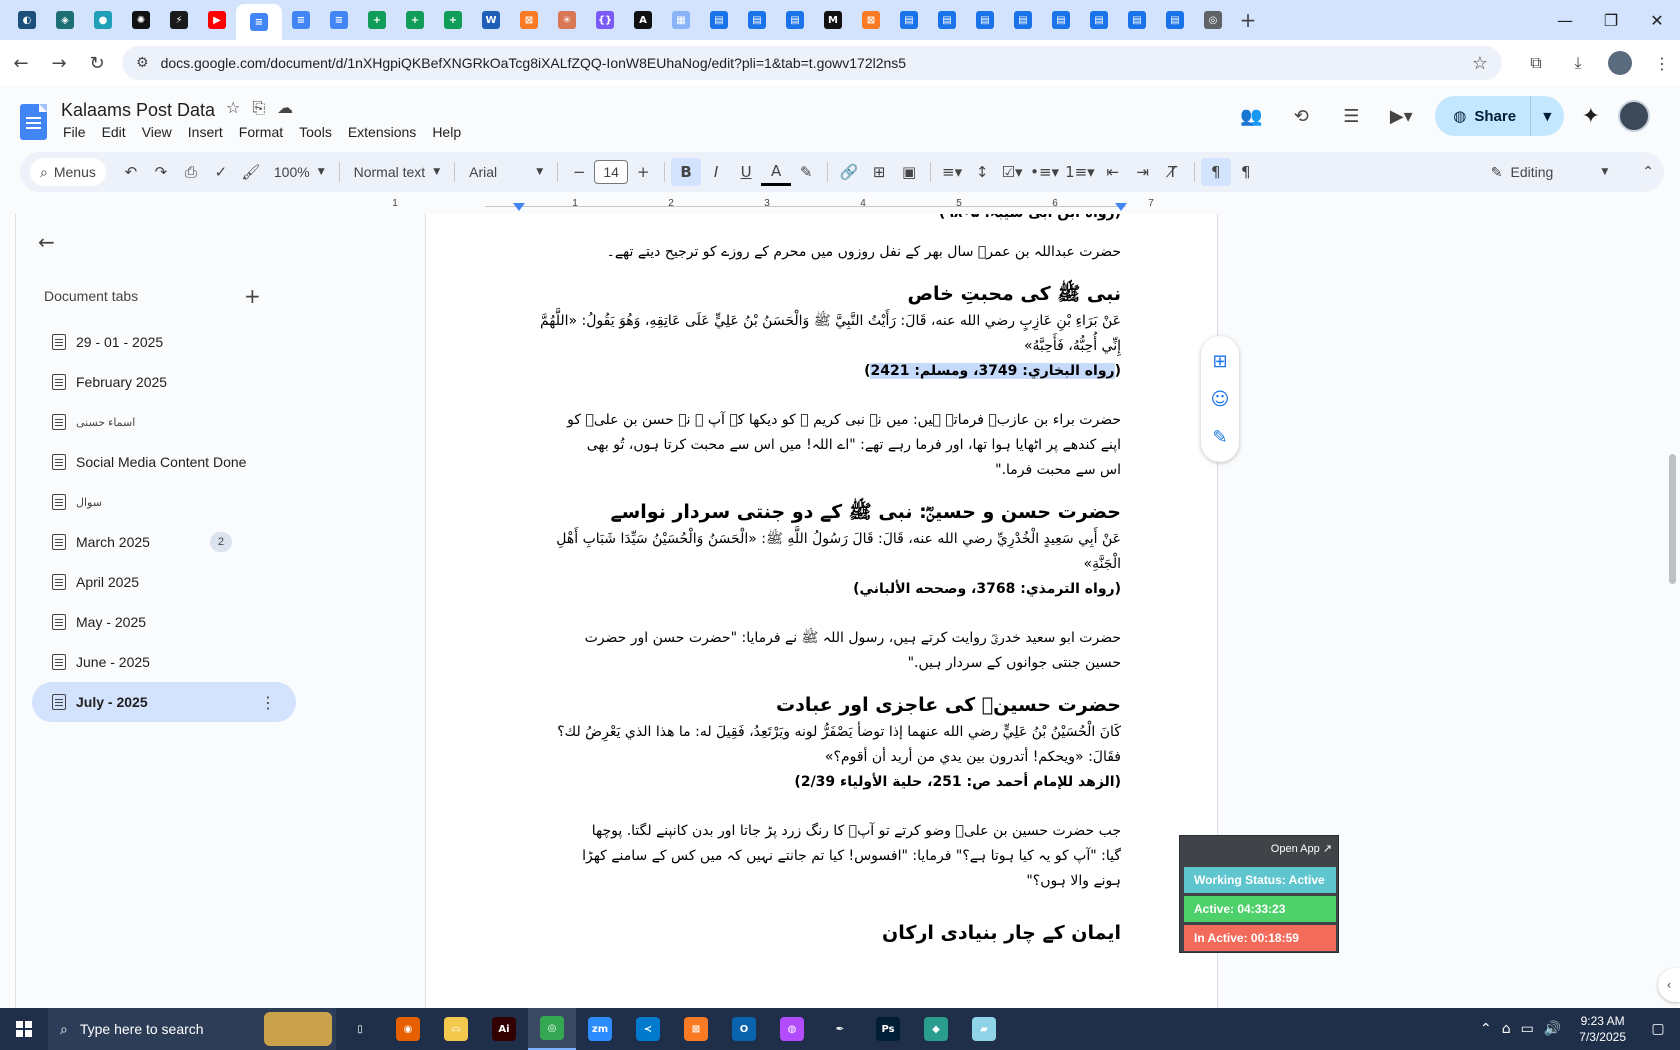 The height and width of the screenshot is (1050, 1680). Describe the element at coordinates (65, 20) in the screenshot. I see `site-tab: ◈` at that location.